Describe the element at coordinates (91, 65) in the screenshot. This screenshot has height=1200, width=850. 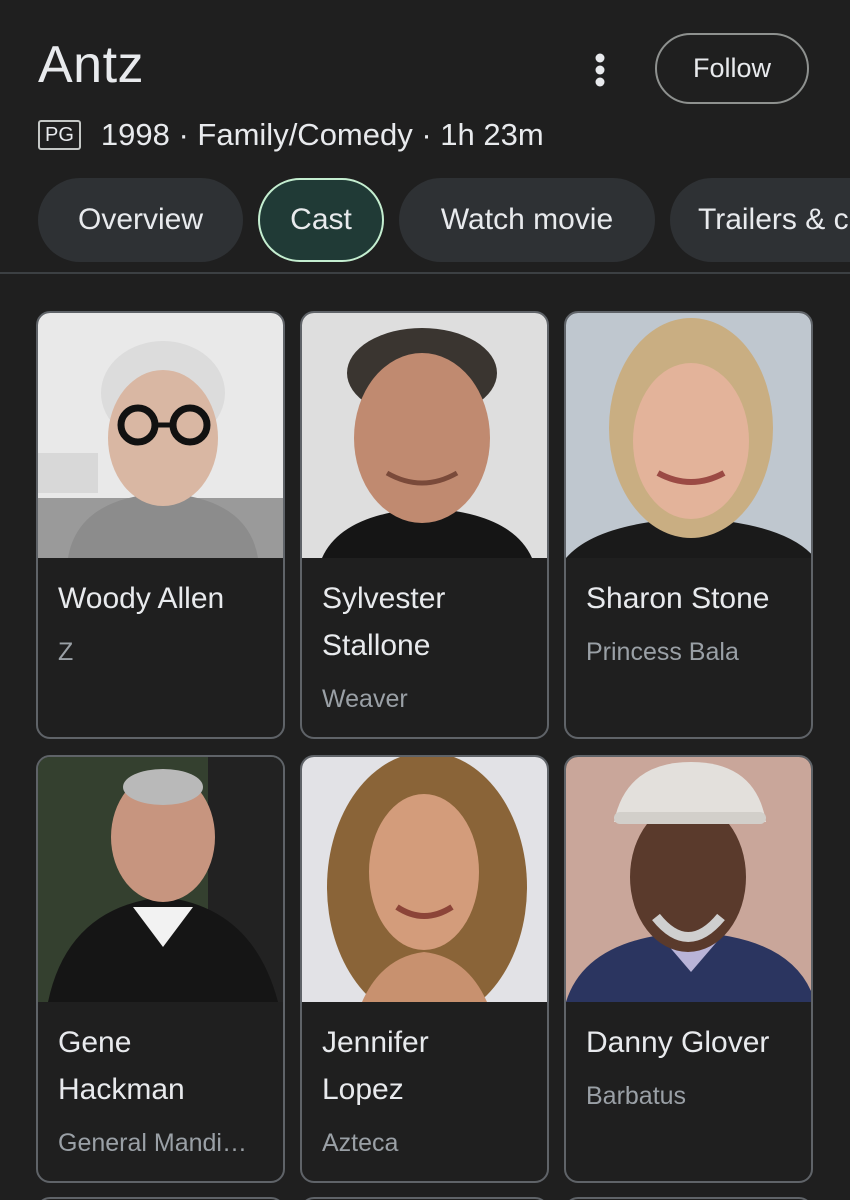
I see `page-title: Antz` at that location.